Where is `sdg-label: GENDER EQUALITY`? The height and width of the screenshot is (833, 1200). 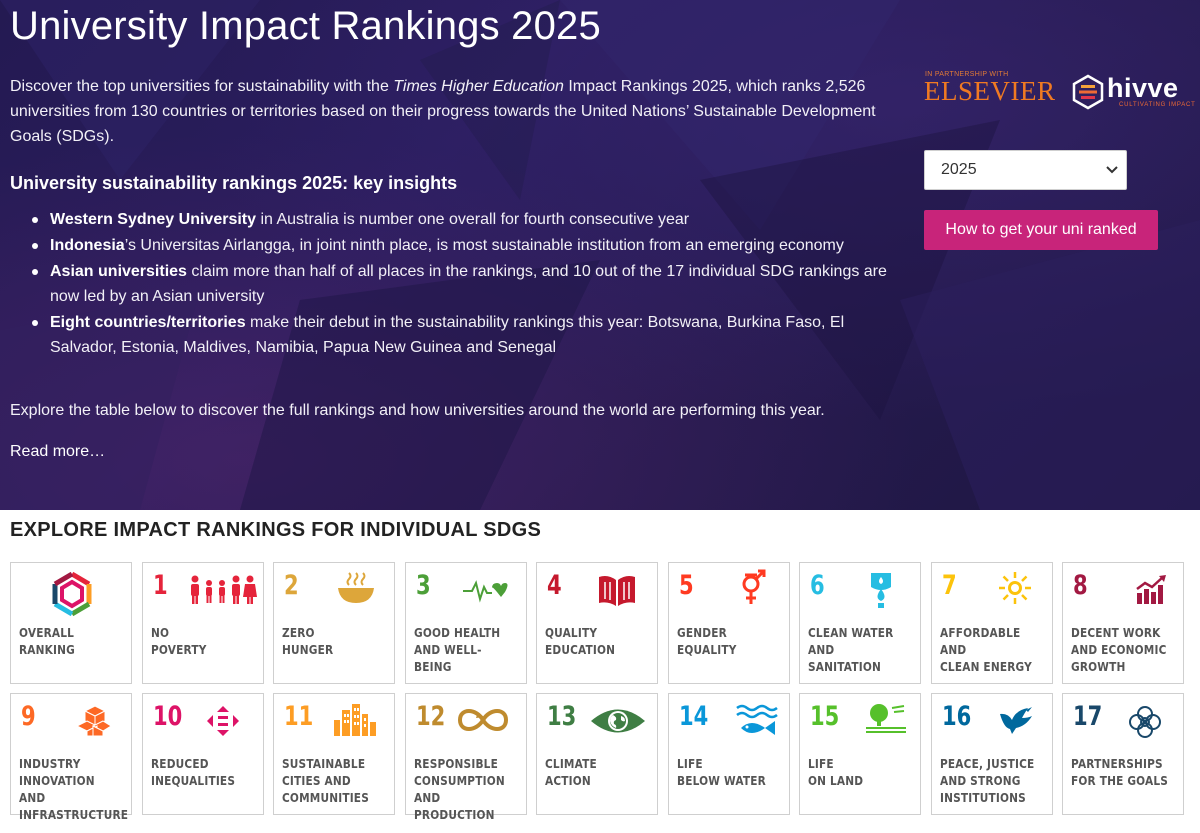 sdg-label: GENDER EQUALITY is located at coordinates (706, 641).